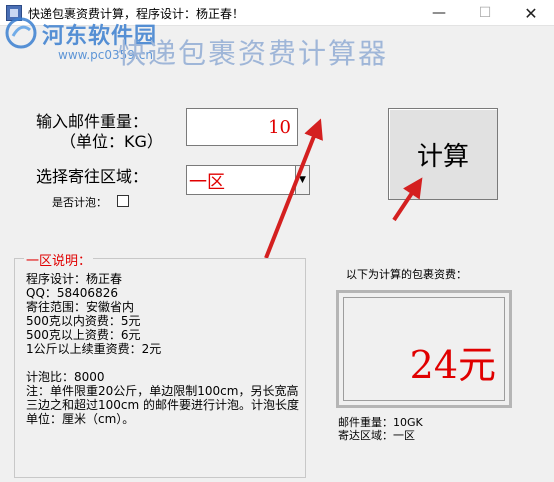 This screenshot has height=482, width=554. I want to click on weight-input, so click(242, 127).